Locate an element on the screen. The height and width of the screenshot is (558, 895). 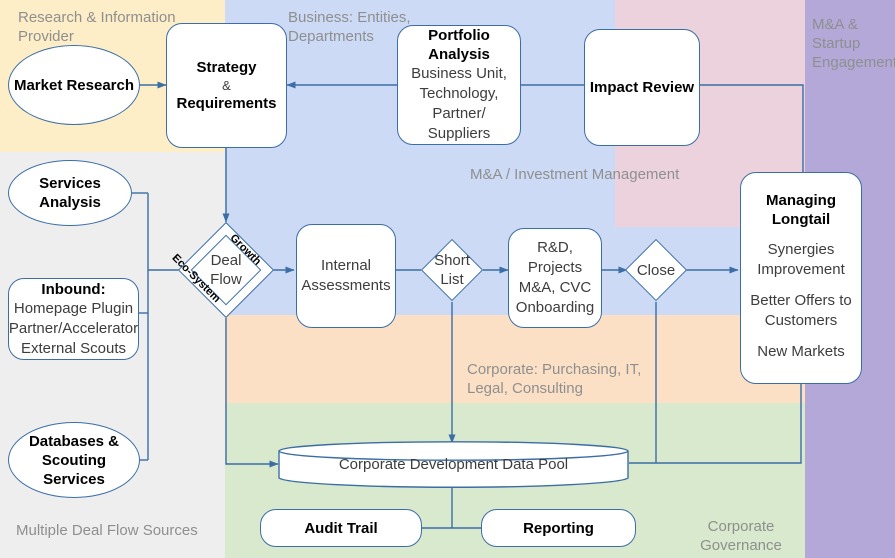
node-portfolio-analysis-line-3: Partner/ is located at coordinates (459, 113).